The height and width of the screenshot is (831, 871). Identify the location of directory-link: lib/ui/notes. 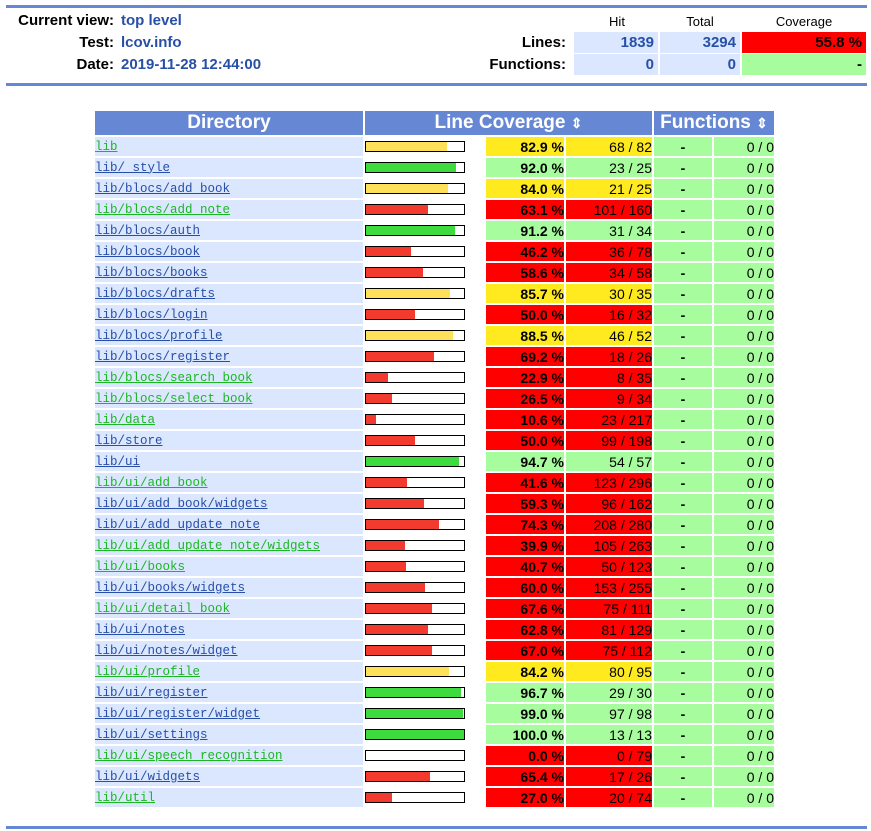
(140, 630).